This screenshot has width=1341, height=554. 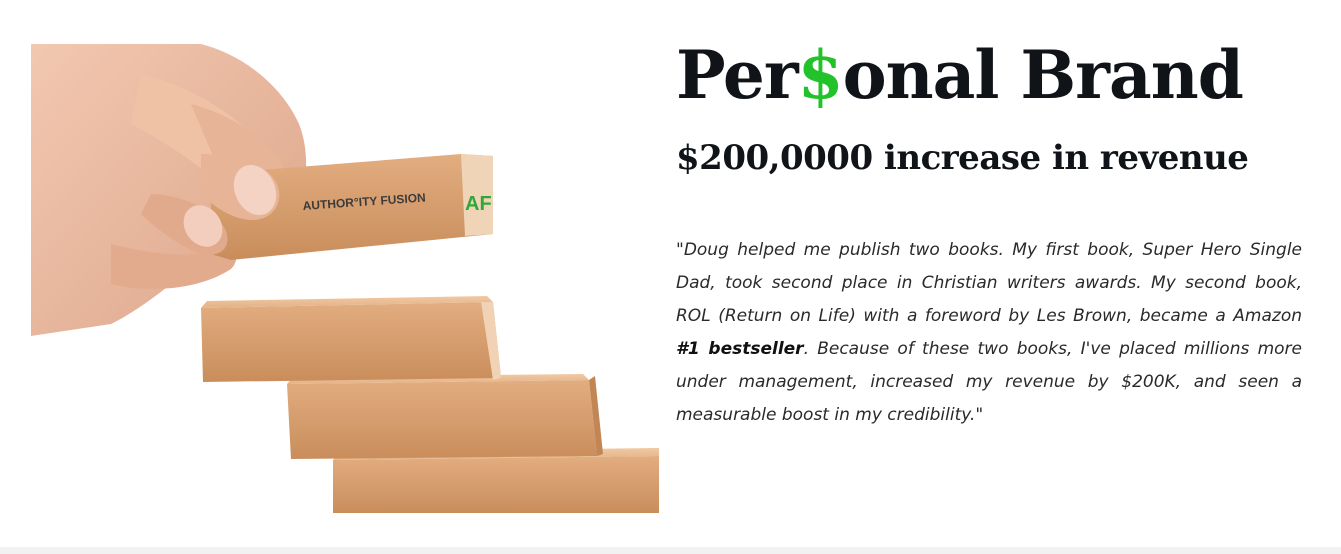 What do you see at coordinates (820, 75) in the screenshot?
I see `dollar-sign-accent: $` at bounding box center [820, 75].